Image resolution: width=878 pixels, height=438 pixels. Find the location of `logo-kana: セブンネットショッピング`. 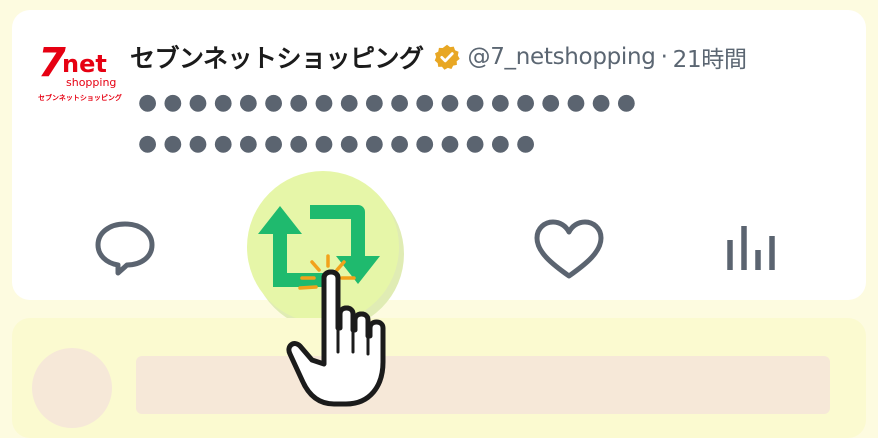

logo-kana: セブンネットショッピング is located at coordinates (80, 97).